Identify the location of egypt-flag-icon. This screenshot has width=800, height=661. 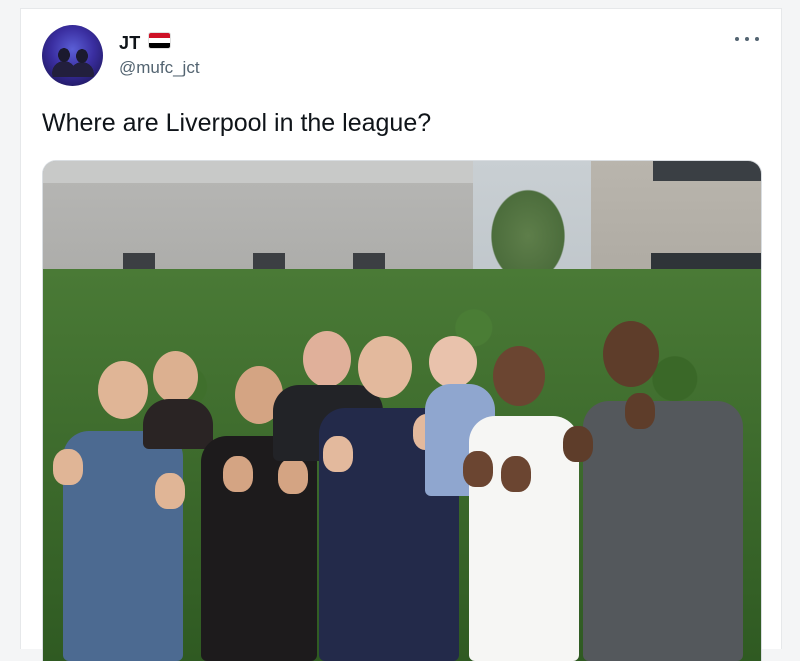
(159, 40).